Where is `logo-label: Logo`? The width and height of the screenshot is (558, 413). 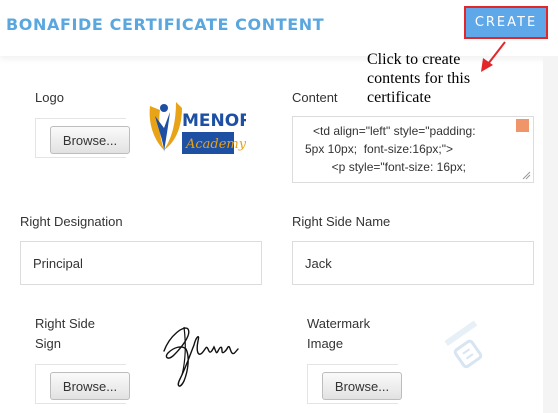
logo-label: Logo is located at coordinates (49, 97).